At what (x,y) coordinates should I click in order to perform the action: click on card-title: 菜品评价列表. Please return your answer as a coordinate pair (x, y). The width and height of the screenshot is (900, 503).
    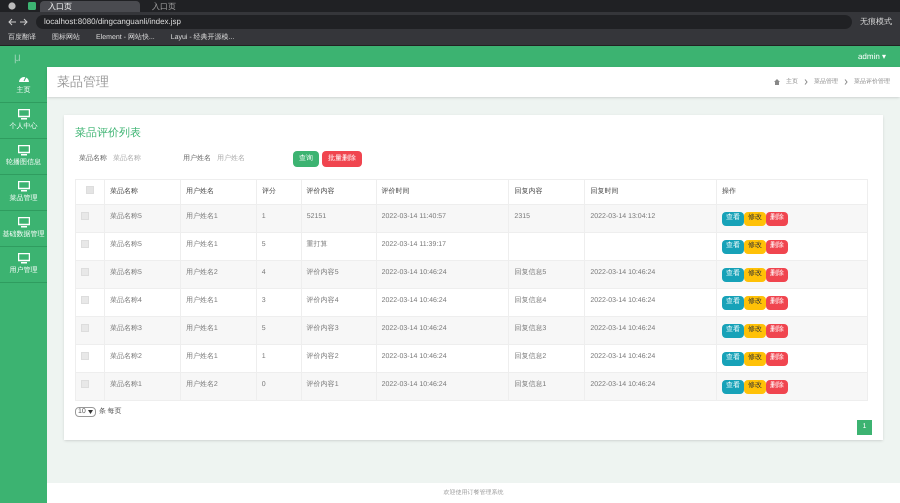
    Looking at the image, I should click on (108, 133).